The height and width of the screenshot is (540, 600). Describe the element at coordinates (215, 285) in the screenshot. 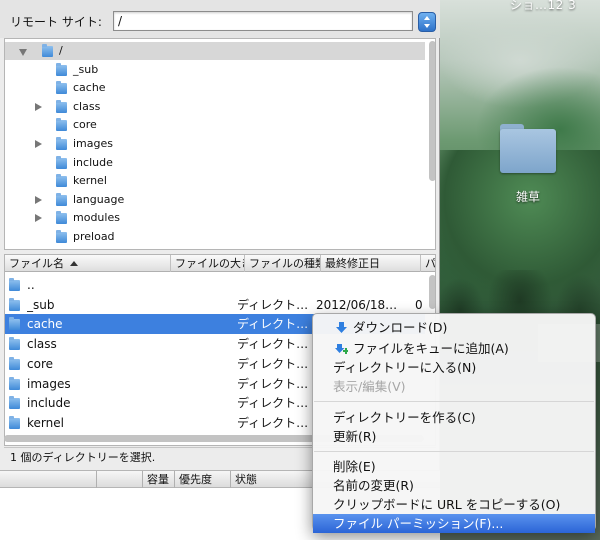

I see `file-row: ..` at that location.